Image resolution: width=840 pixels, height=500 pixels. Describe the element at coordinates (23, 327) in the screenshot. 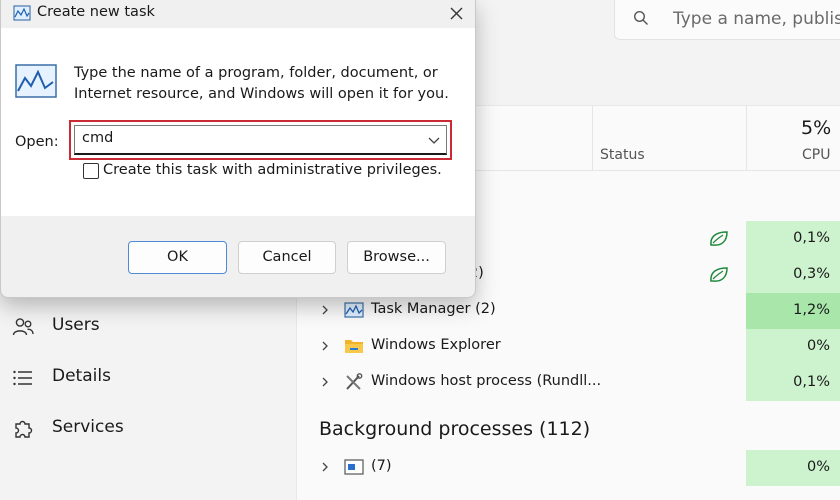

I see `users-icon` at that location.